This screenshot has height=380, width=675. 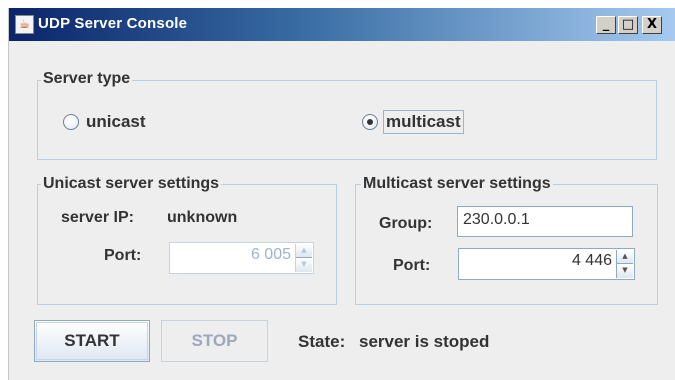 What do you see at coordinates (652, 25) in the screenshot?
I see `close-button: X` at bounding box center [652, 25].